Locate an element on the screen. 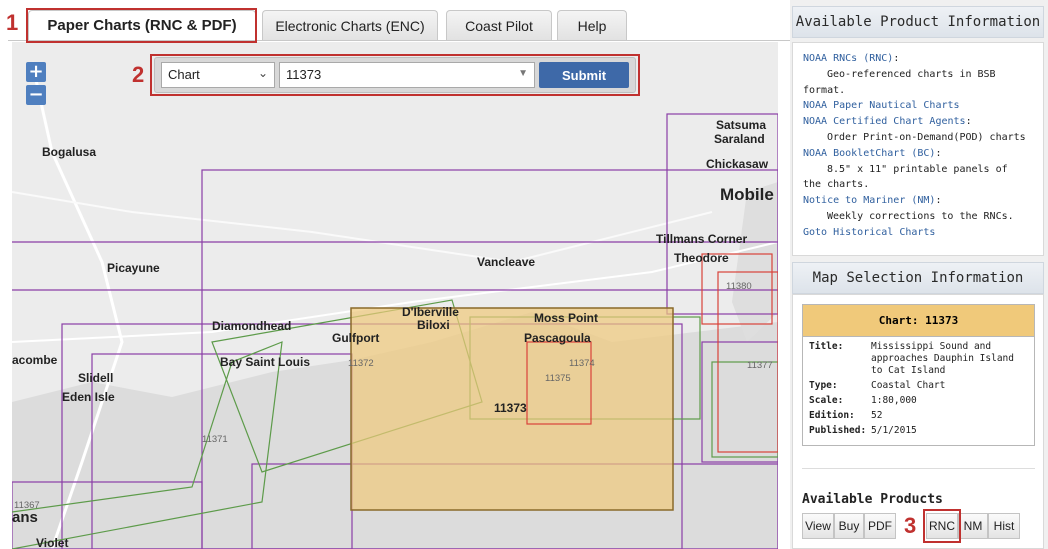 The height and width of the screenshot is (549, 1048). product-info-line: Goto Historical Charts is located at coordinates (919, 233).